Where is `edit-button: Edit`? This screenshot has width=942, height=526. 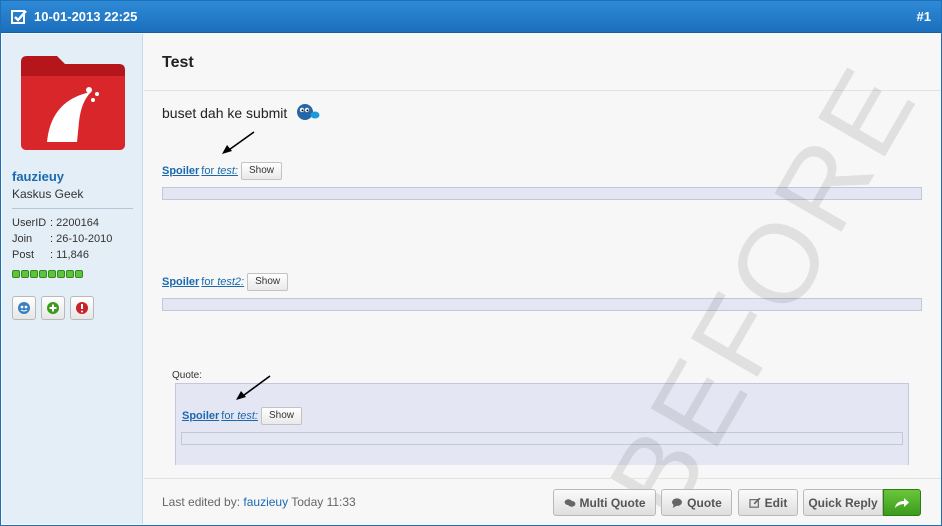 edit-button: Edit is located at coordinates (768, 502).